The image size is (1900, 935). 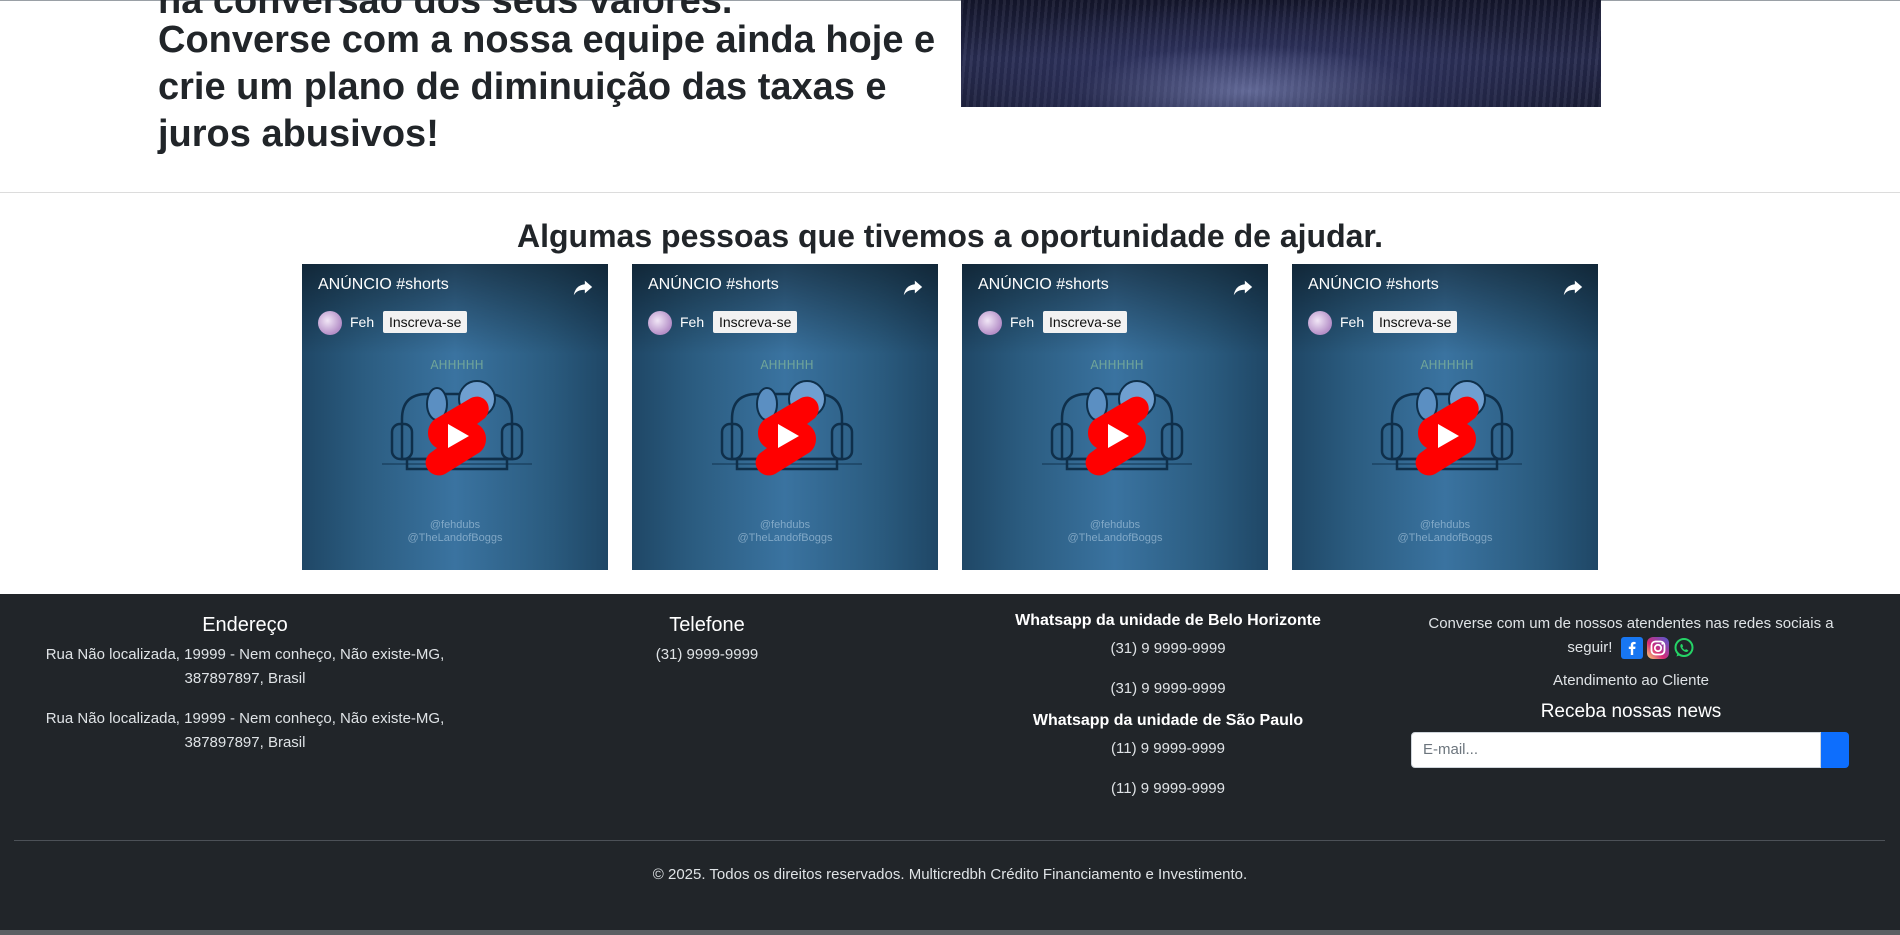 I want to click on address-title: Endereço, so click(x=245, y=625).